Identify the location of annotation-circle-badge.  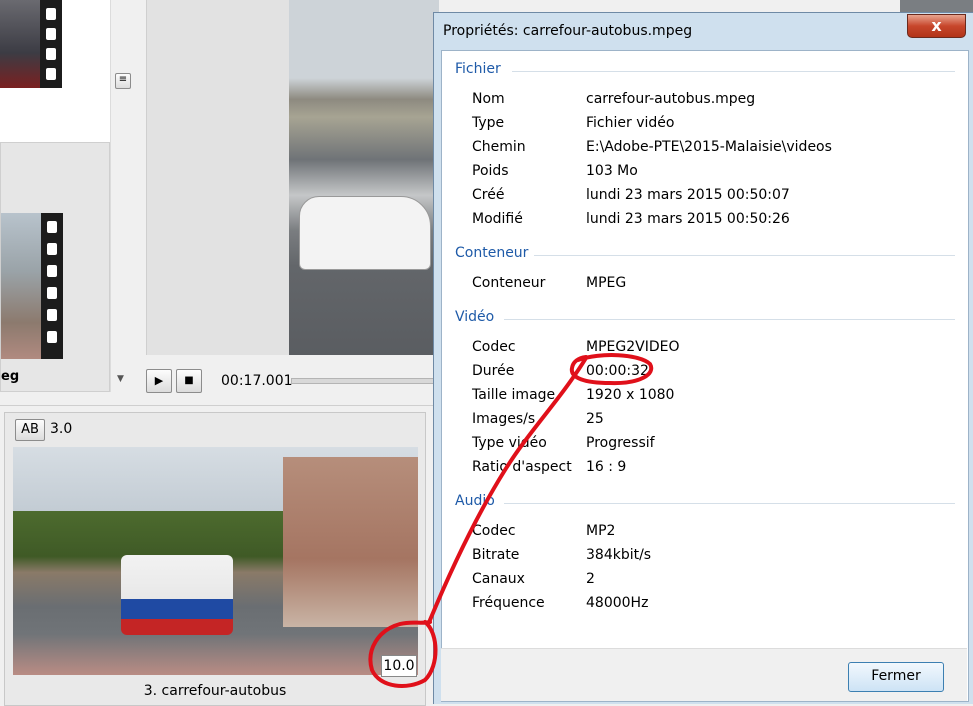
(403, 654).